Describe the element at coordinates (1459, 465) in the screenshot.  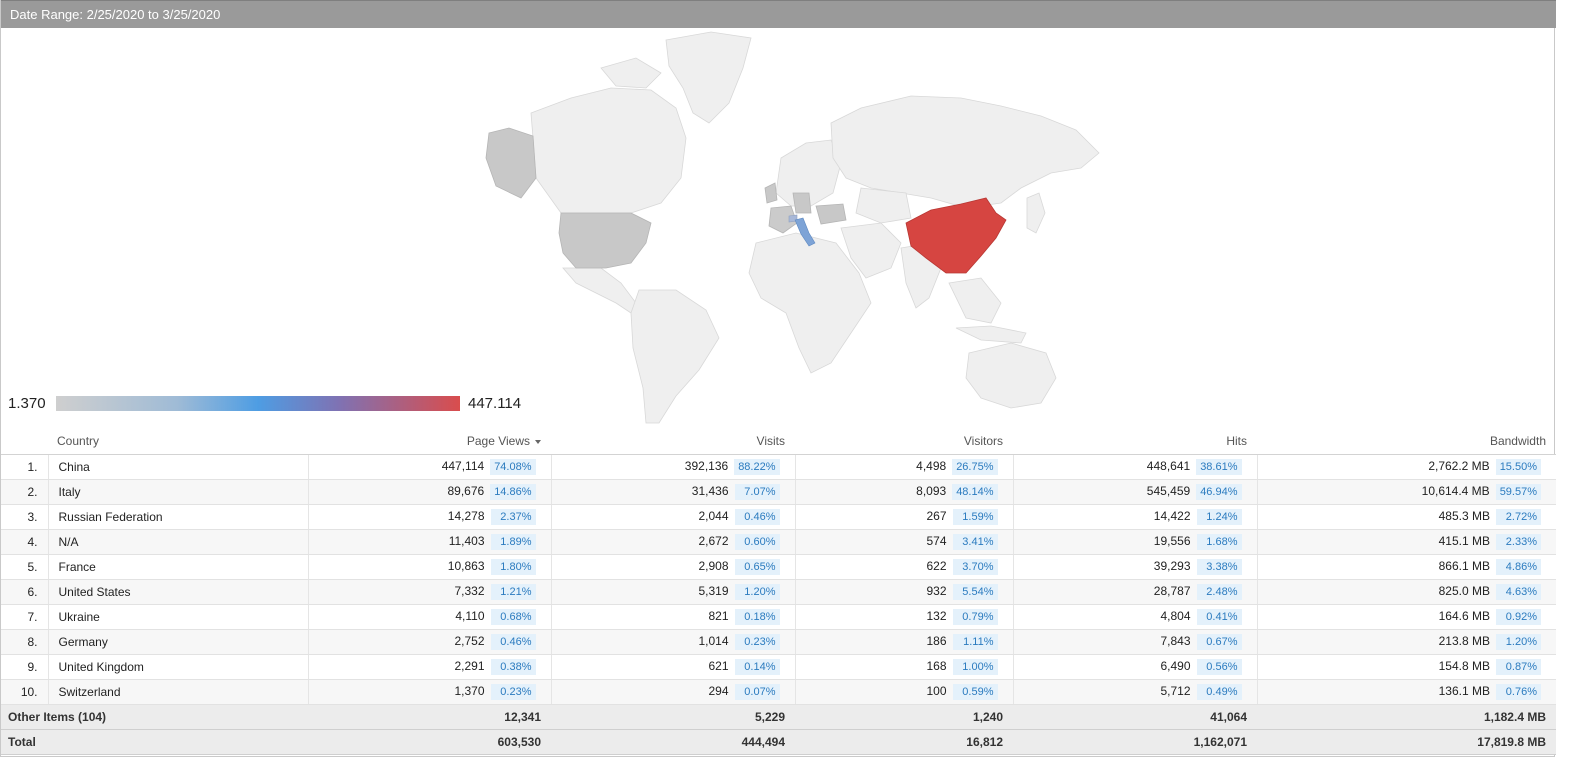
I see `row-bandwidth: 2,762.2 MB` at that location.